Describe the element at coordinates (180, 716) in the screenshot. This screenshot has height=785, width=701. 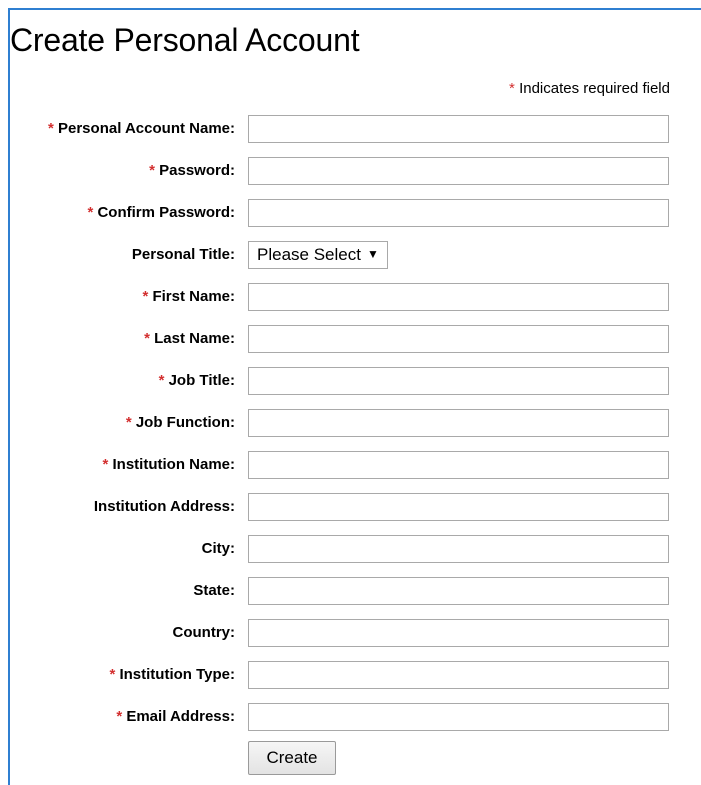
I see `email-address-label-text: Email Address:` at that location.